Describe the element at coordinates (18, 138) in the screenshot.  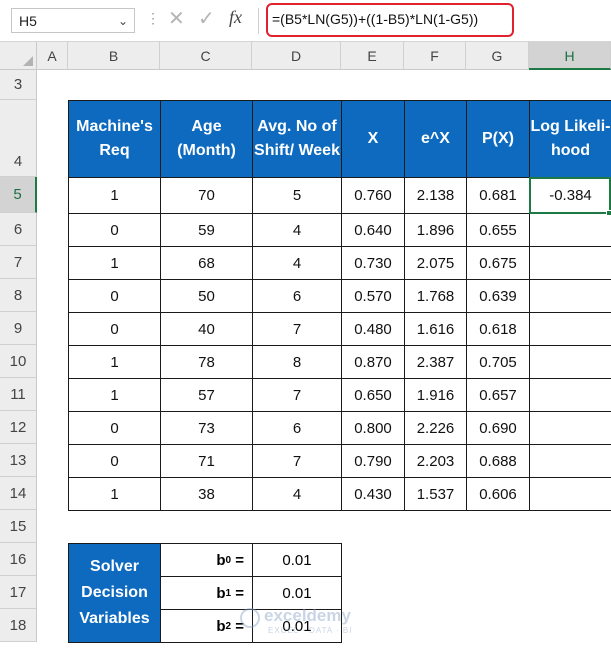
I see `row-header-4: 4` at that location.